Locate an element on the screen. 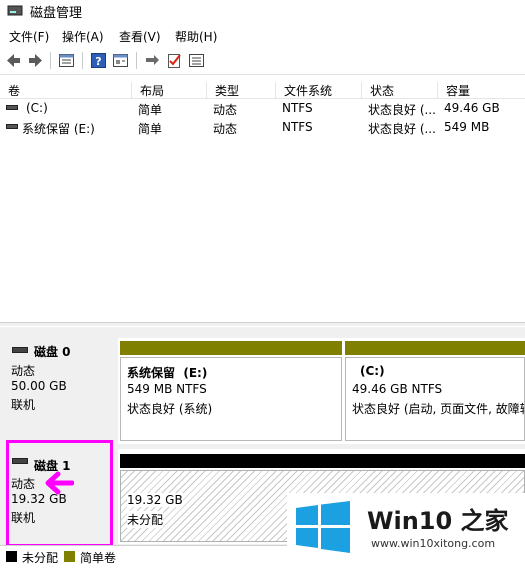  forward-arrow-icon is located at coordinates (35, 60).